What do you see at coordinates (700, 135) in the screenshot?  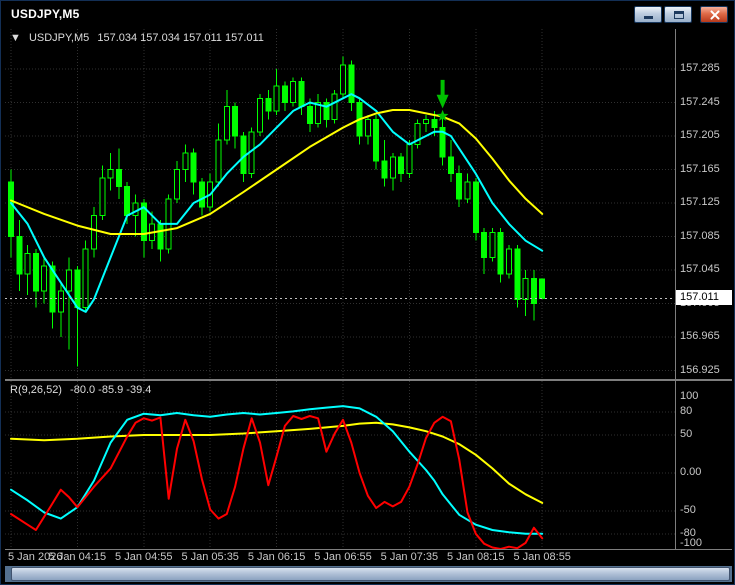 I see `price-axis-label: 157.205` at bounding box center [700, 135].